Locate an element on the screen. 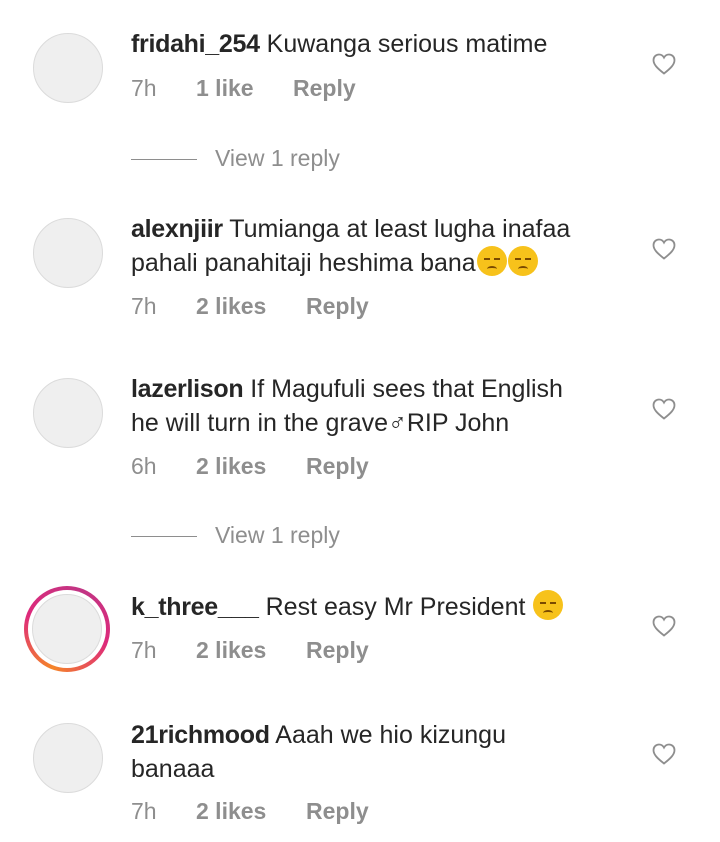  comment-text: k_three___ Rest easy Mr President is located at coordinates (381, 607).